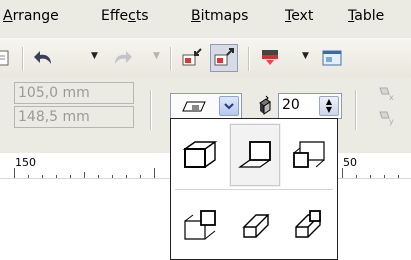 The height and width of the screenshot is (260, 411). Describe the element at coordinates (305, 56) in the screenshot. I see `launcher-dropdown-icon: ▼` at that location.